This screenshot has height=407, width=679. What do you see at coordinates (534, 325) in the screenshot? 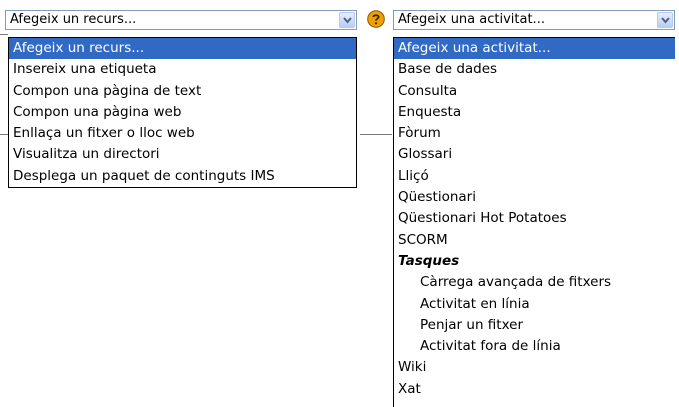
I see `activity-group-option: Penjar un fitxer` at bounding box center [534, 325].